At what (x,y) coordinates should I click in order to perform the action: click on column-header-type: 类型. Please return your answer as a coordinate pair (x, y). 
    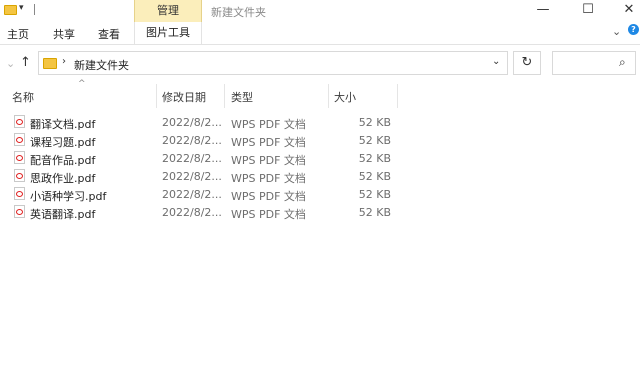
    Looking at the image, I should click on (242, 97).